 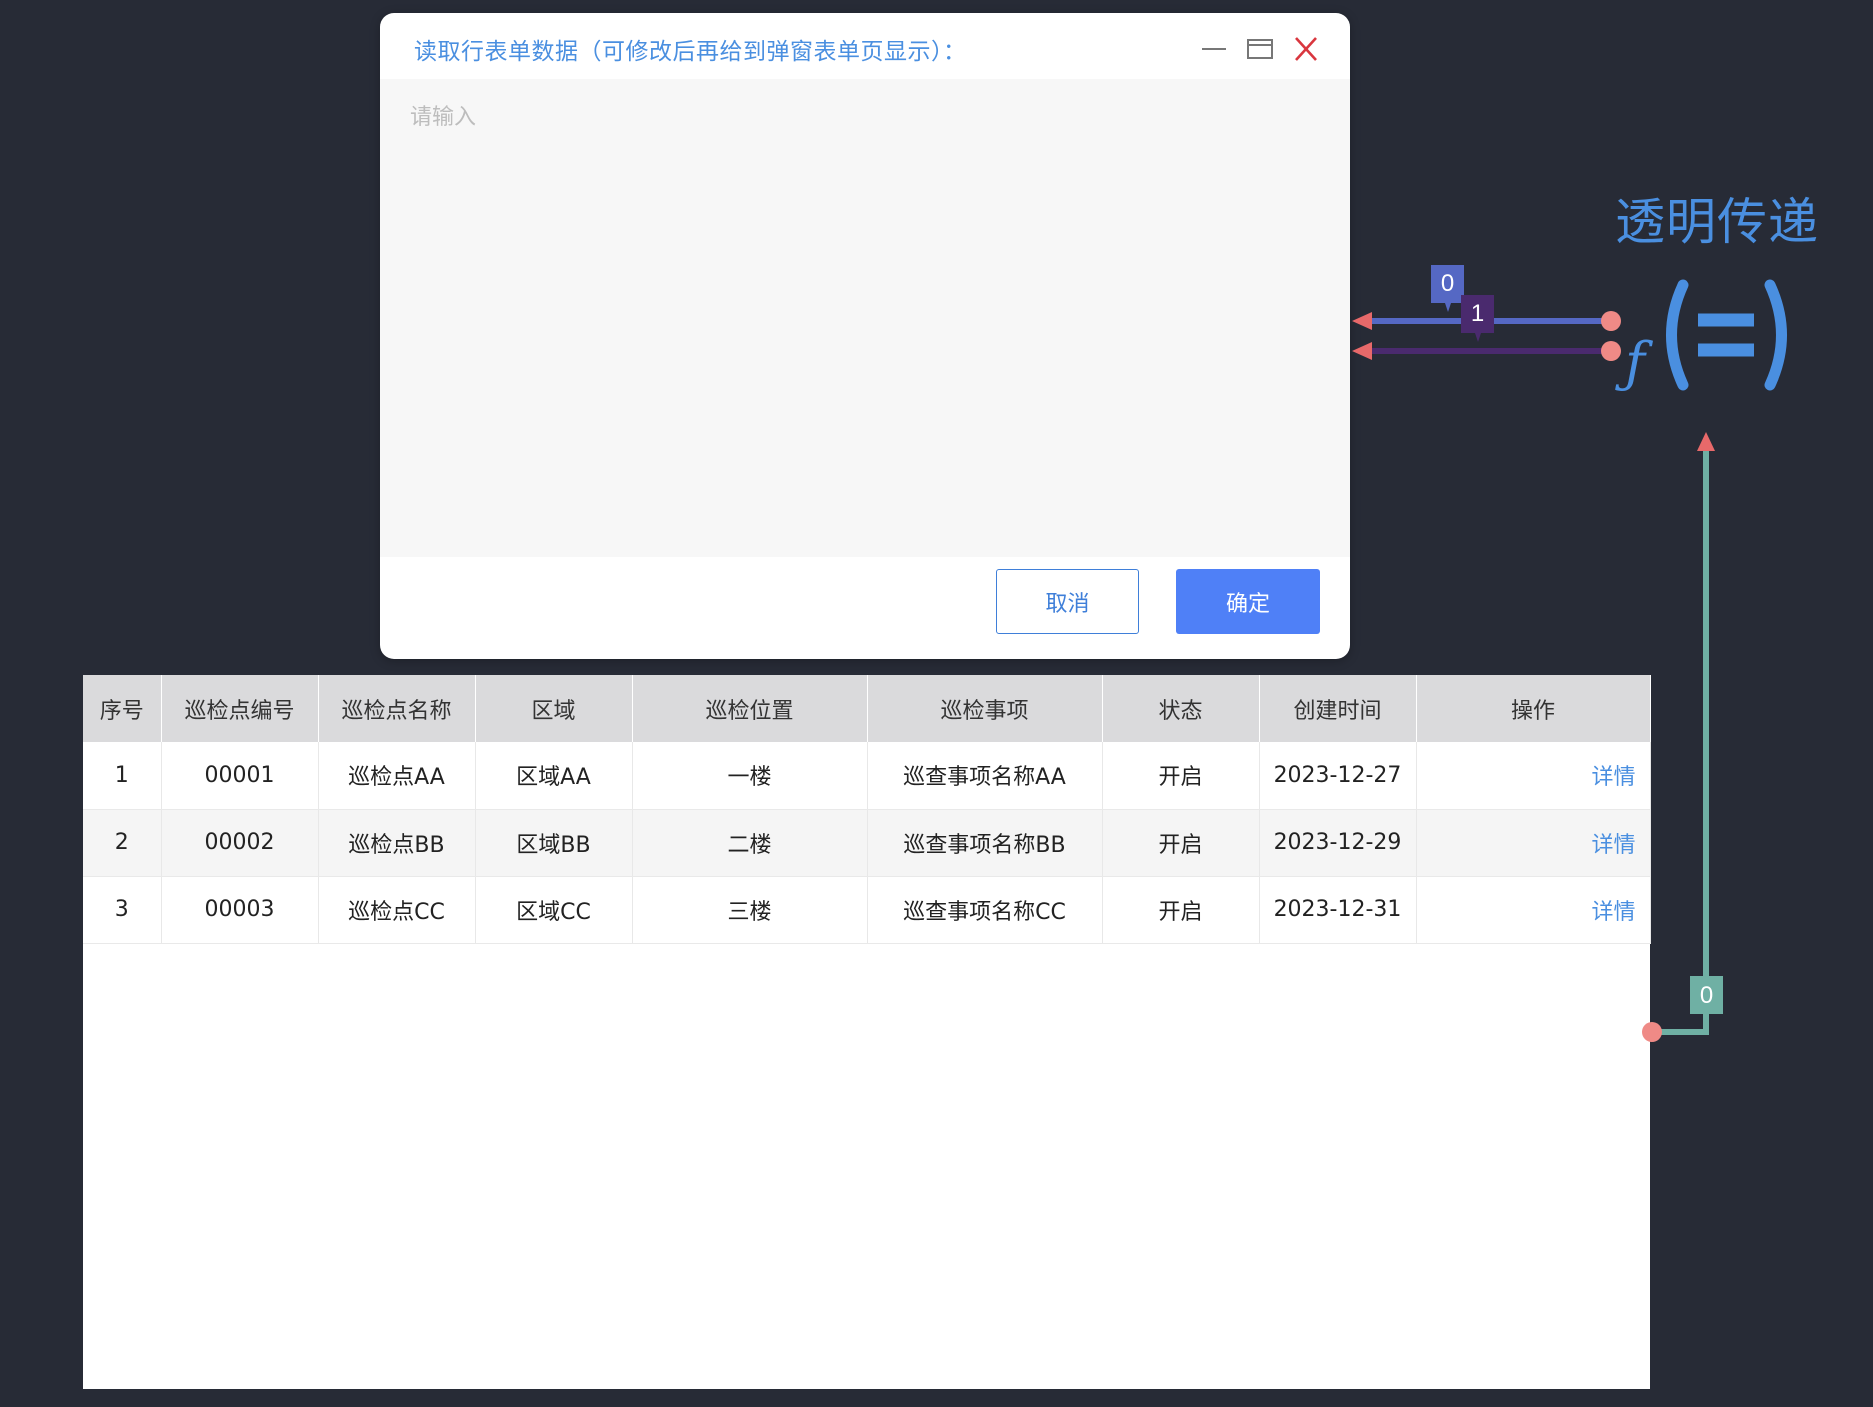 What do you see at coordinates (1634, 362) in the screenshot?
I see `svg-text: ƒ` at bounding box center [1634, 362].